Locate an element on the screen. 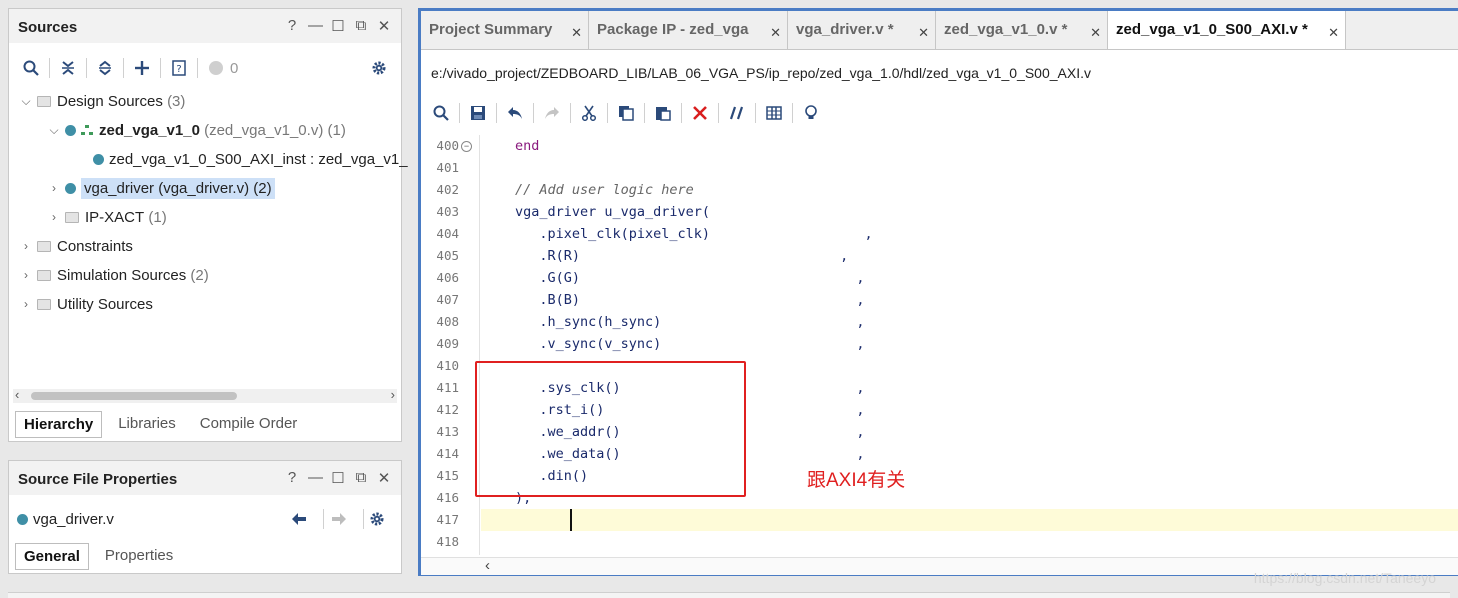 Image resolution: width=1458 pixels, height=598 pixels. tree-item-axi-inst: zed_vga_v1_0_S00_AXI_inst : zed_vga_v1_ is located at coordinates (250, 159).